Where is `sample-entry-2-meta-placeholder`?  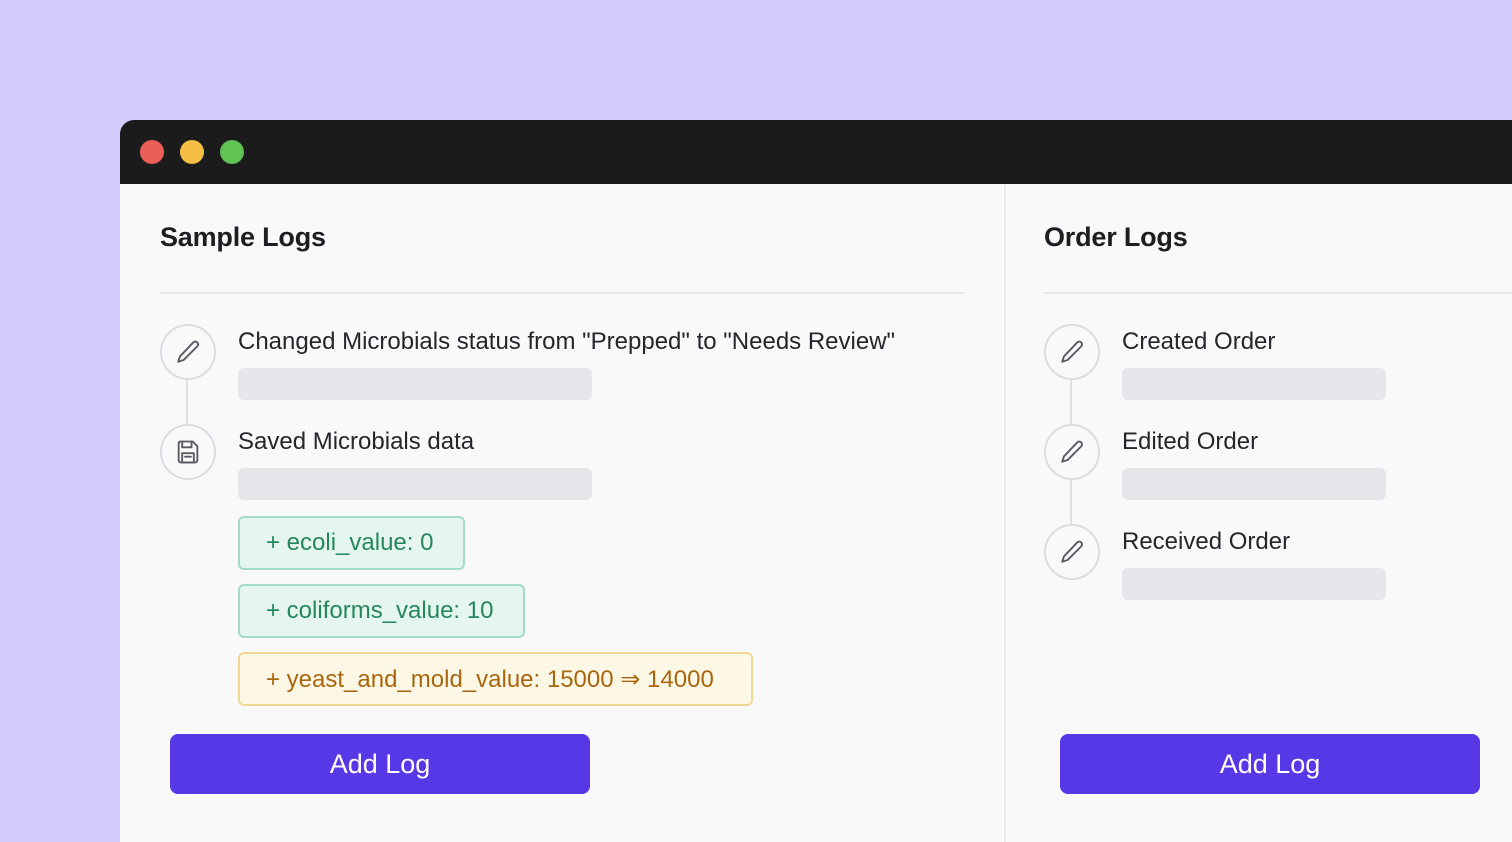 sample-entry-2-meta-placeholder is located at coordinates (415, 484).